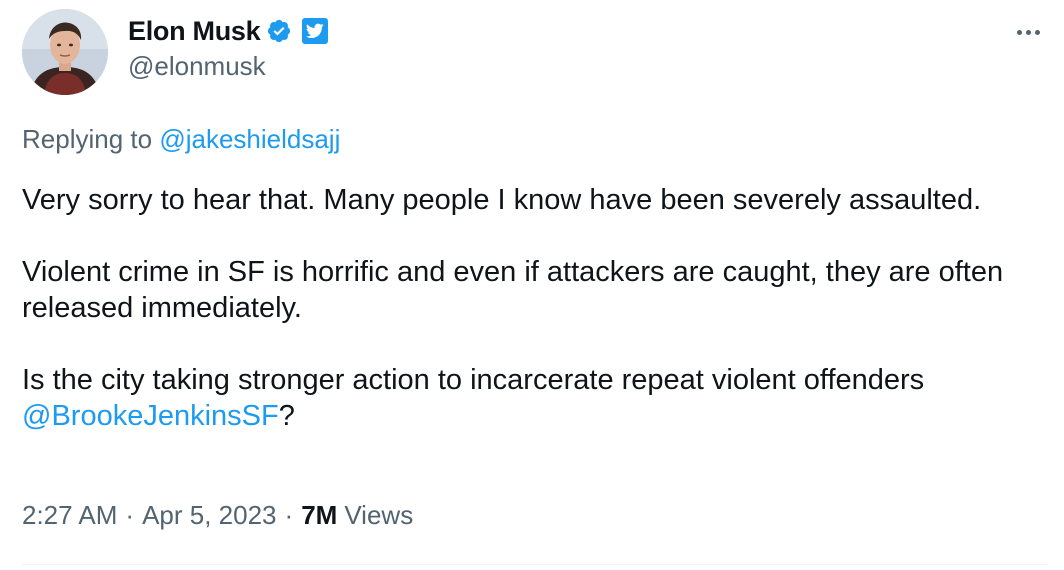 Image resolution: width=1064 pixels, height=570 pixels. I want to click on display-name: Elon Musk, so click(194, 31).